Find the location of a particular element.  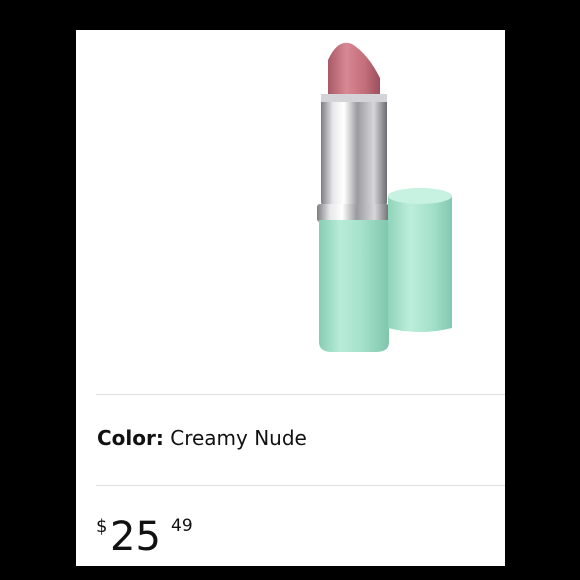

color-label: Color: is located at coordinates (130, 438).